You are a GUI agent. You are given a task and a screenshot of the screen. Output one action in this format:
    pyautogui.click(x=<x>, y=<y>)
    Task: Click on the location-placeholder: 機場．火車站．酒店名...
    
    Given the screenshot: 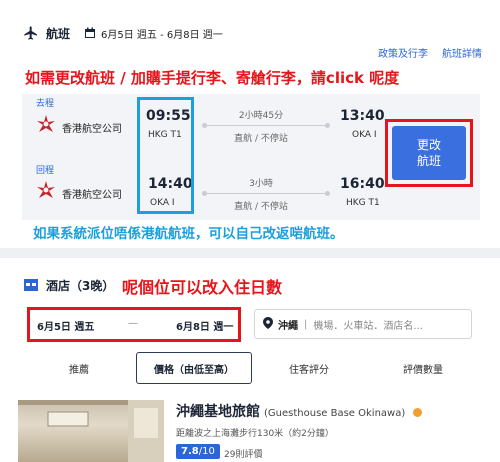 What is the action you would take?
    pyautogui.click(x=368, y=326)
    